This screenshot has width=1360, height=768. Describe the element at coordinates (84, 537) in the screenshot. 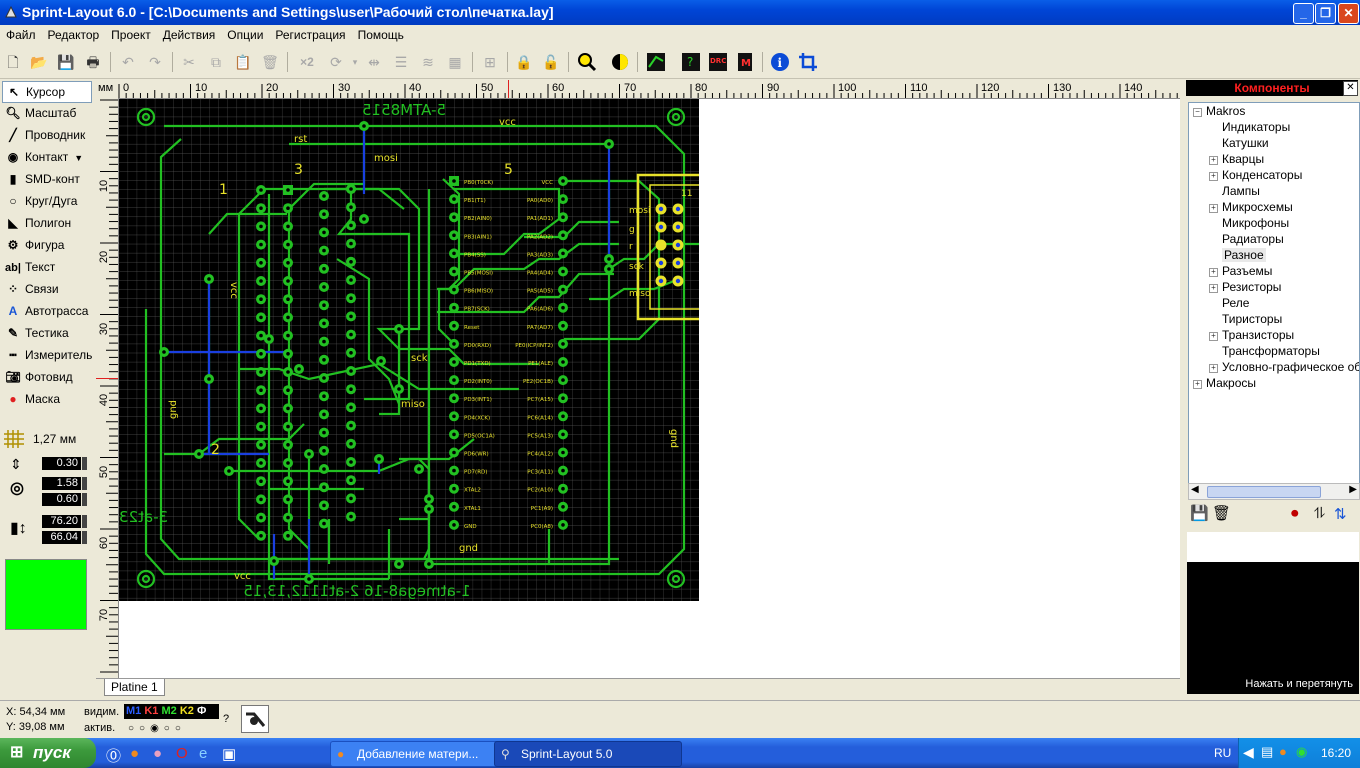

I see `size-y-spinner` at that location.